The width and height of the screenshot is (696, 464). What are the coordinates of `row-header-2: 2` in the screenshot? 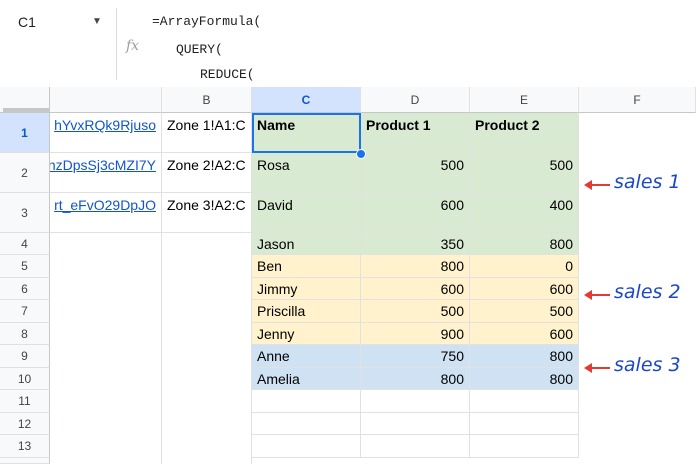 It's located at (25, 173).